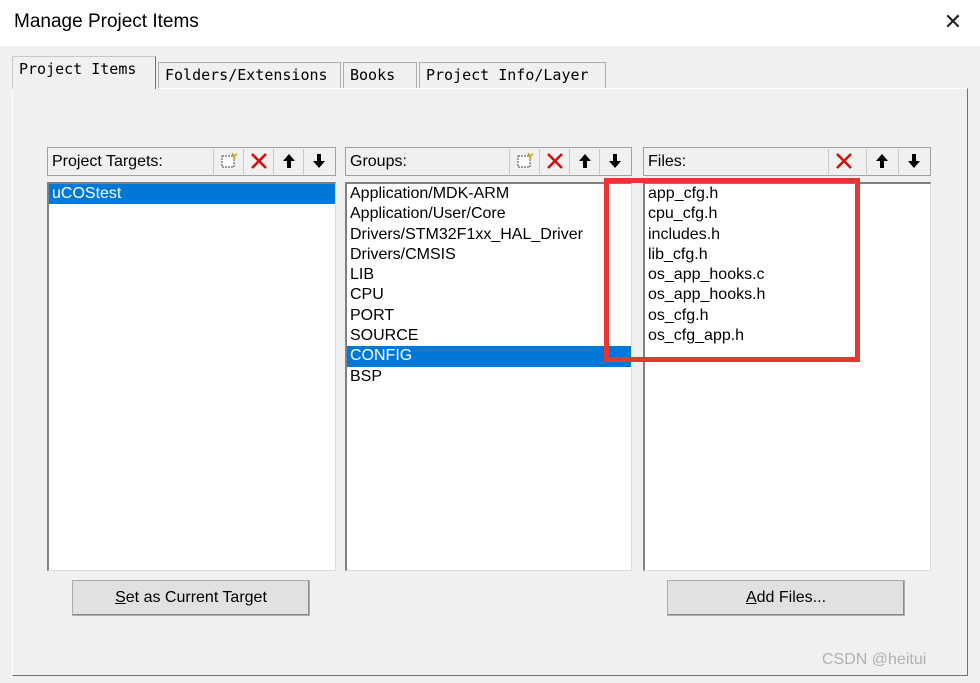 The height and width of the screenshot is (683, 980). Describe the element at coordinates (489, 316) in the screenshot. I see `list-item-group: PORT` at that location.